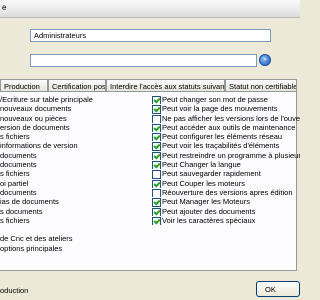 The height and width of the screenshot is (300, 320). Describe the element at coordinates (75, 127) in the screenshot. I see `list-item: ersion de documents` at that location.